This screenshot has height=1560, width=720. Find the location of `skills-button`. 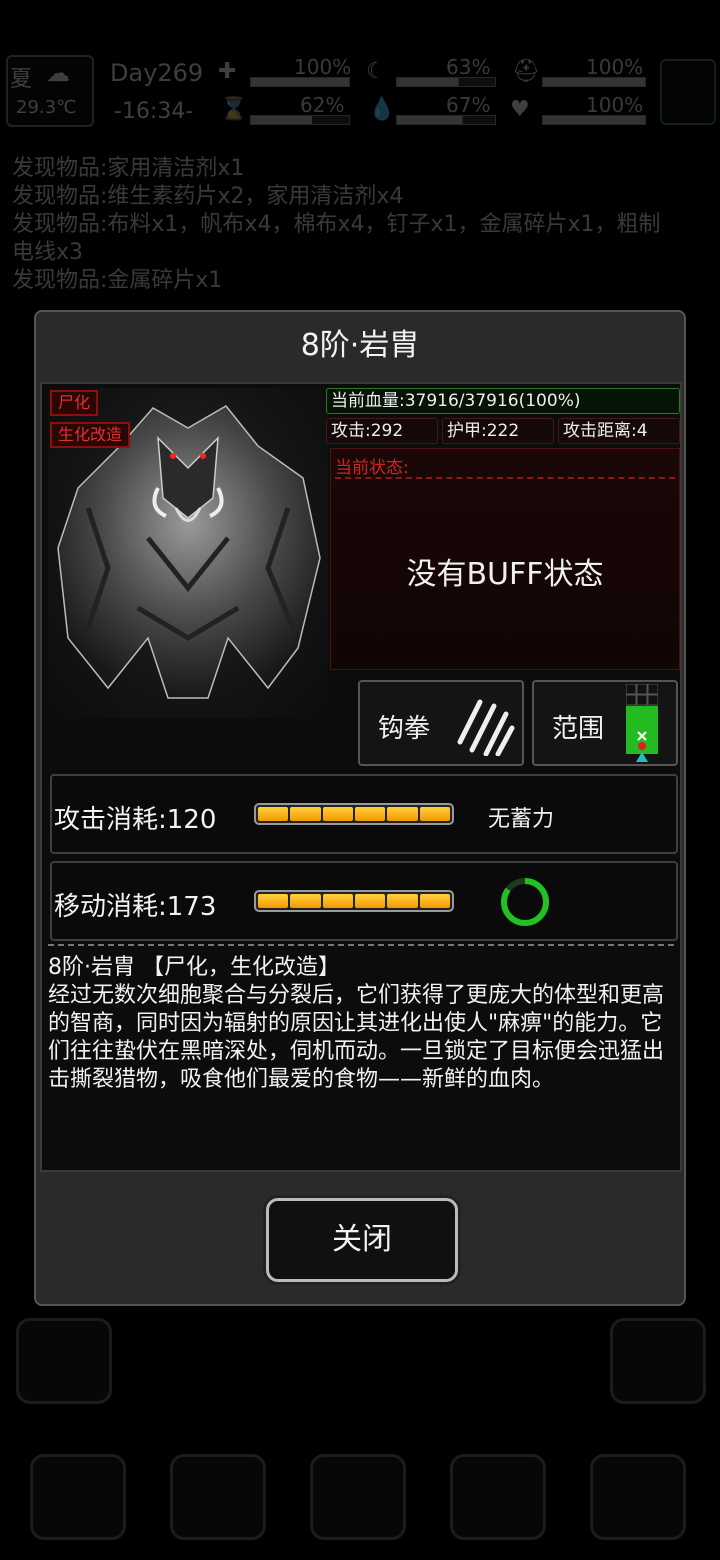

skills-button is located at coordinates (218, 1497).